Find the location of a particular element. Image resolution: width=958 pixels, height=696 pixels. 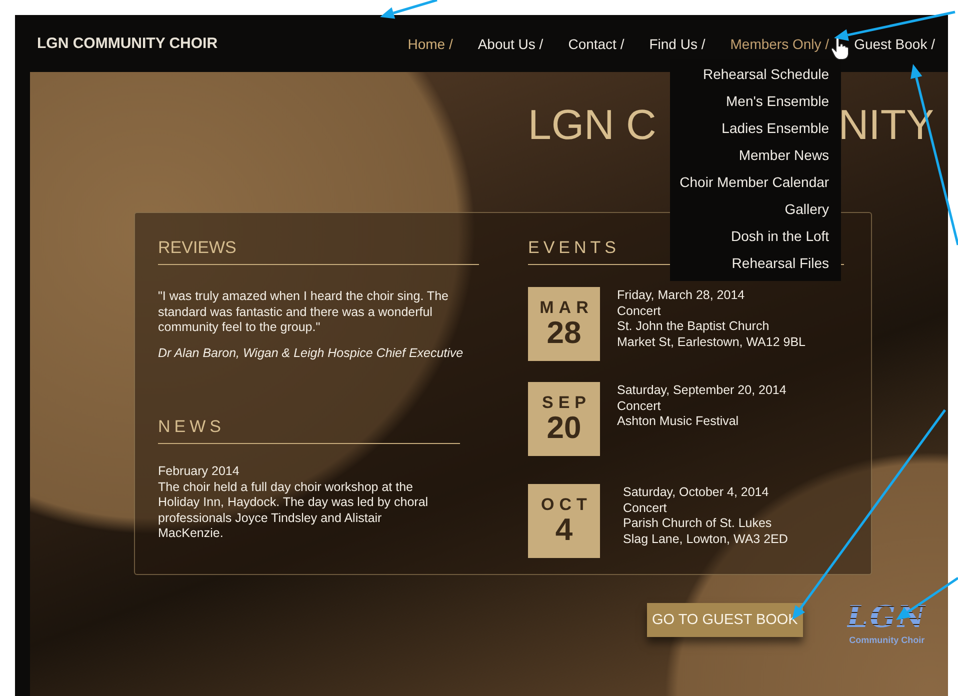

site-title: LGN COMMUNITY CHOIR is located at coordinates (127, 43).